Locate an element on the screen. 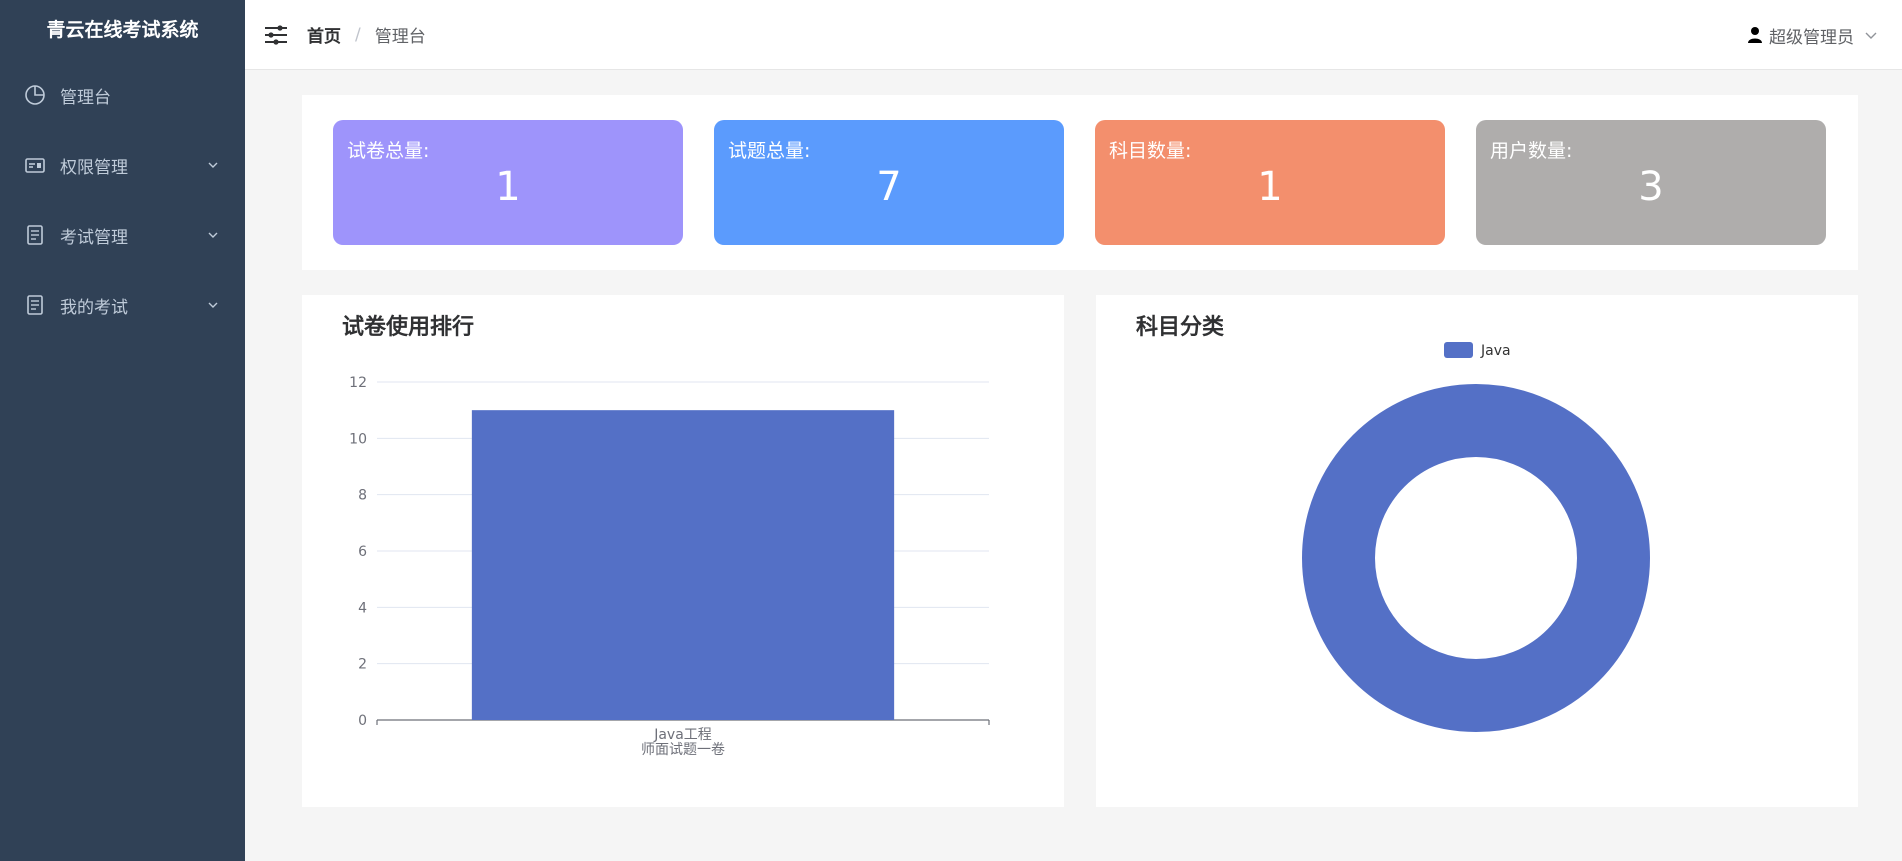 Image resolution: width=1902 pixels, height=861 pixels. stat-card-users: 用户数量: 3 is located at coordinates (1651, 182).